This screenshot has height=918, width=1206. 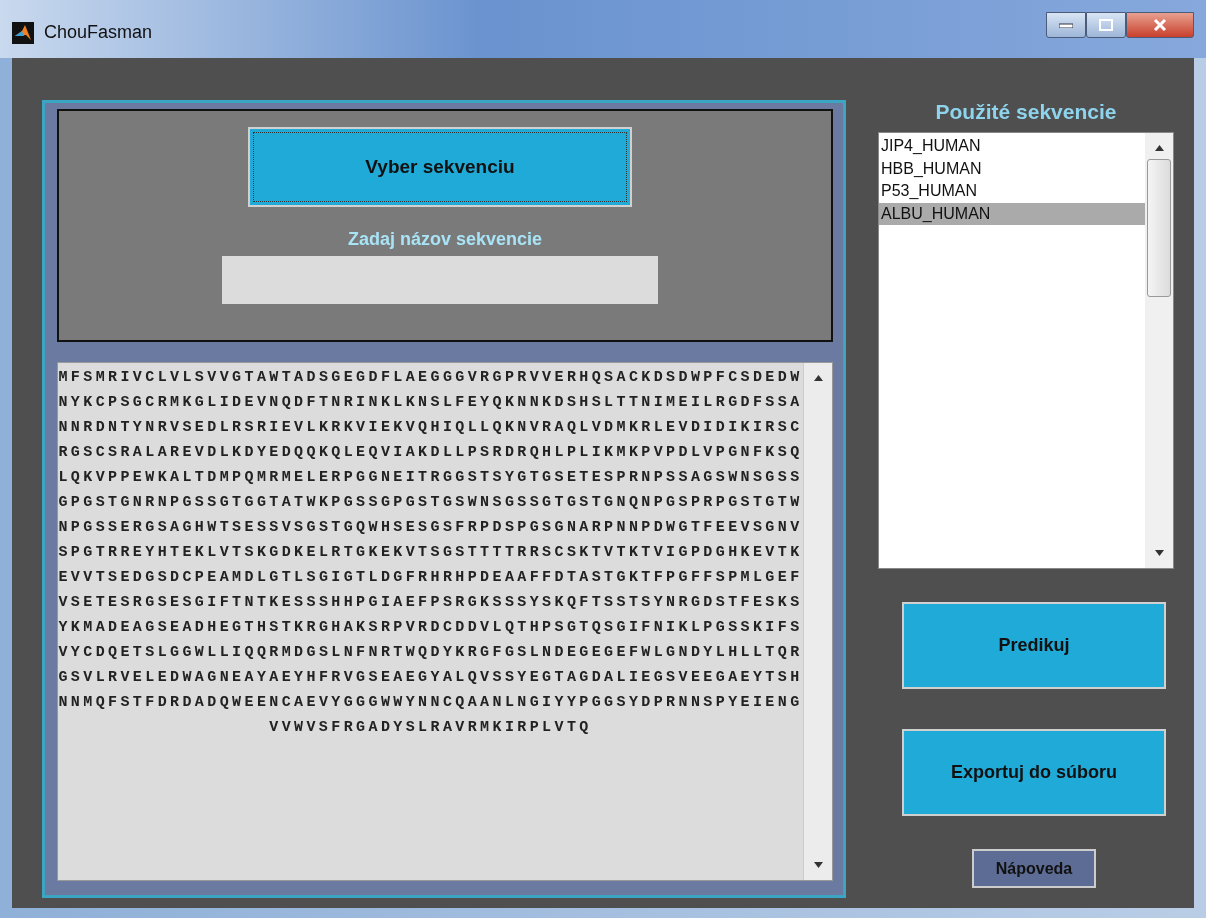 What do you see at coordinates (430, 678) in the screenshot?
I see `sequence-line: GSVLRVELEDWAGNEAYAEYHFRVGSEAEGYALQVSSYEGTAGDALIEGSVEEGAEYTSH` at bounding box center [430, 678].